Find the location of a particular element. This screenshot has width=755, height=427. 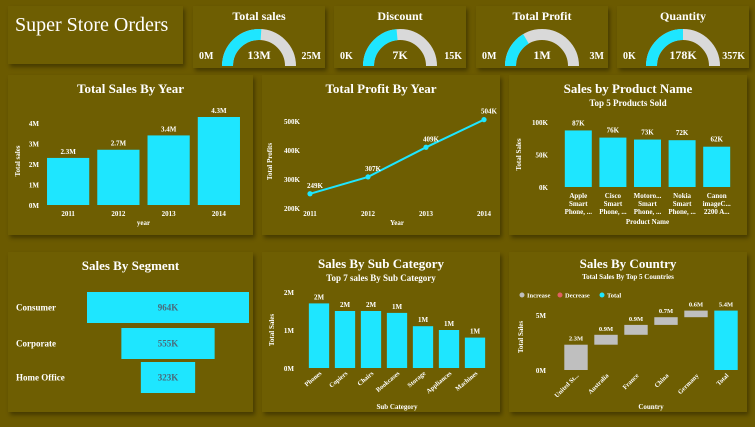

header-card: Super Store Orders is located at coordinates (95, 35).